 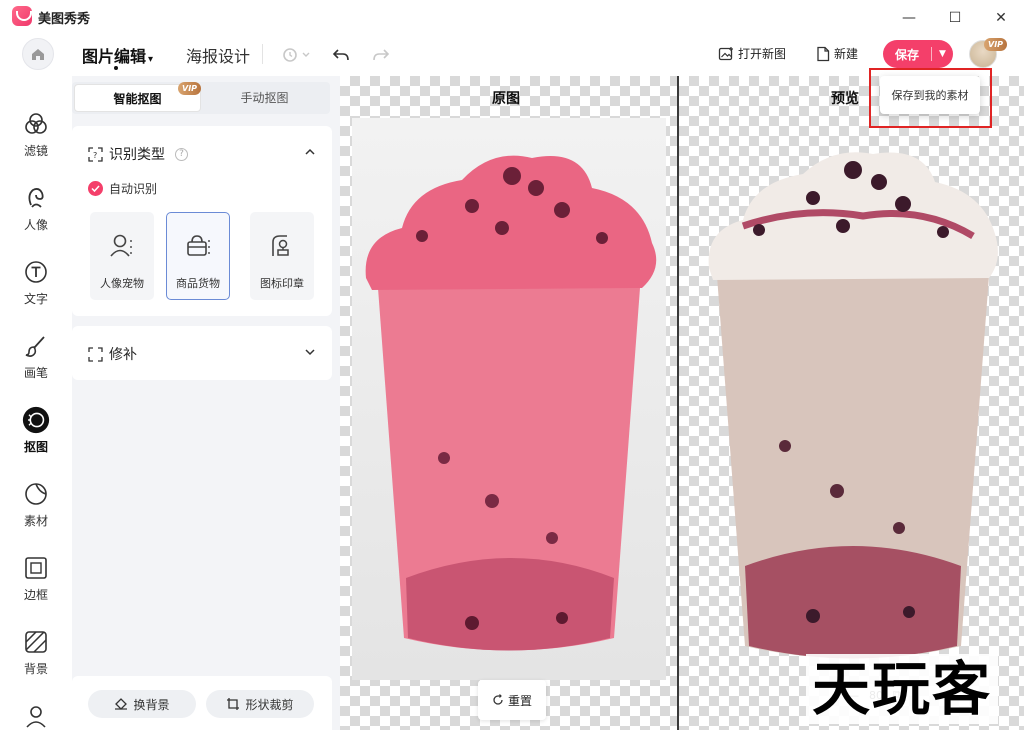 I want to click on new-button: 新建, so click(x=837, y=53).